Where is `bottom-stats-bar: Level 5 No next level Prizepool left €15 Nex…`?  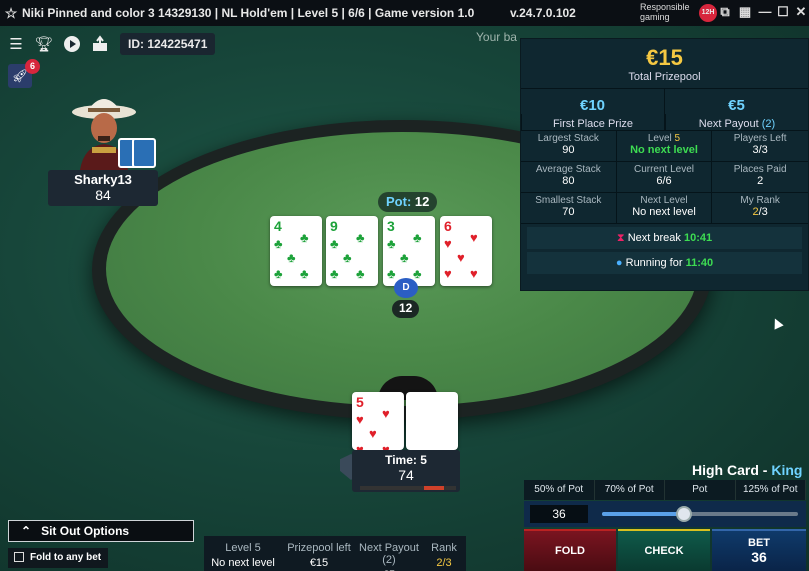
bottom-stats-bar: Level 5 No next level Prizepool left €15 Nex… is located at coordinates (335, 553).